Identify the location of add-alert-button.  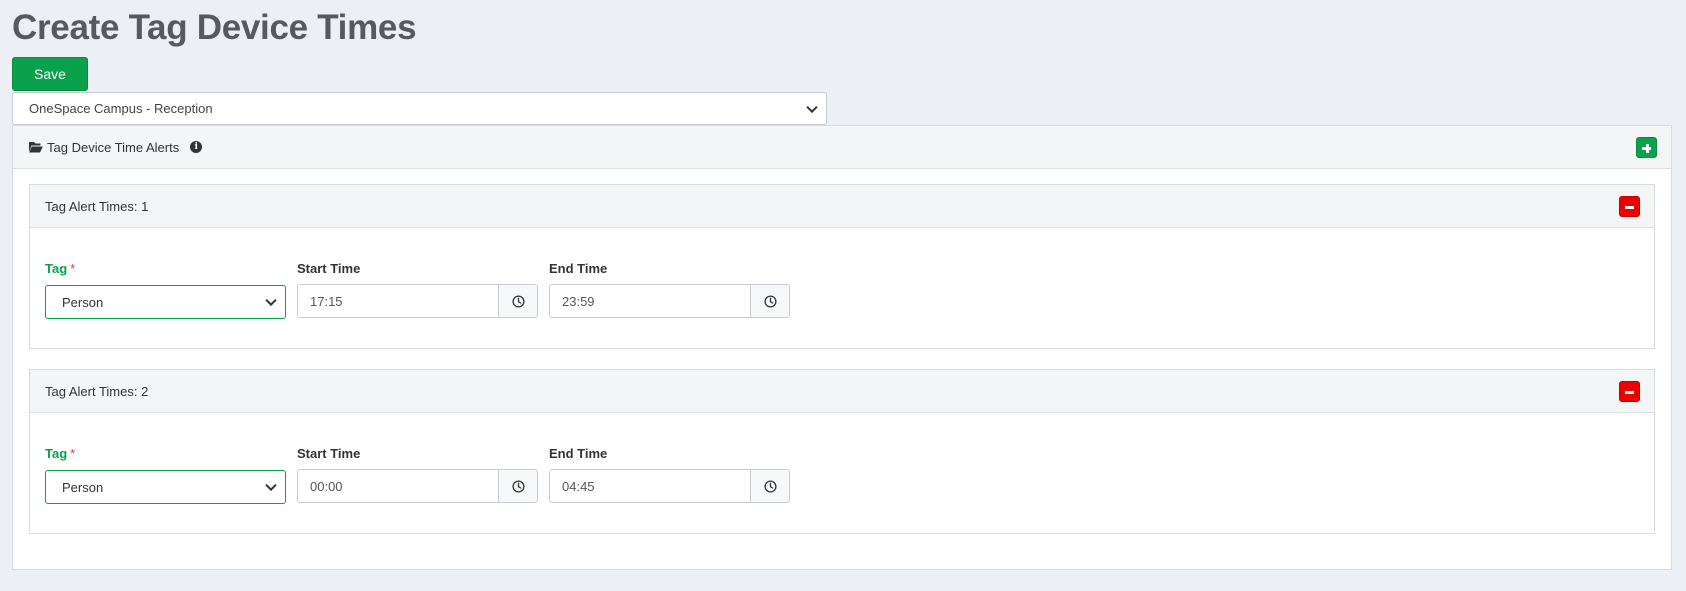
(1646, 147).